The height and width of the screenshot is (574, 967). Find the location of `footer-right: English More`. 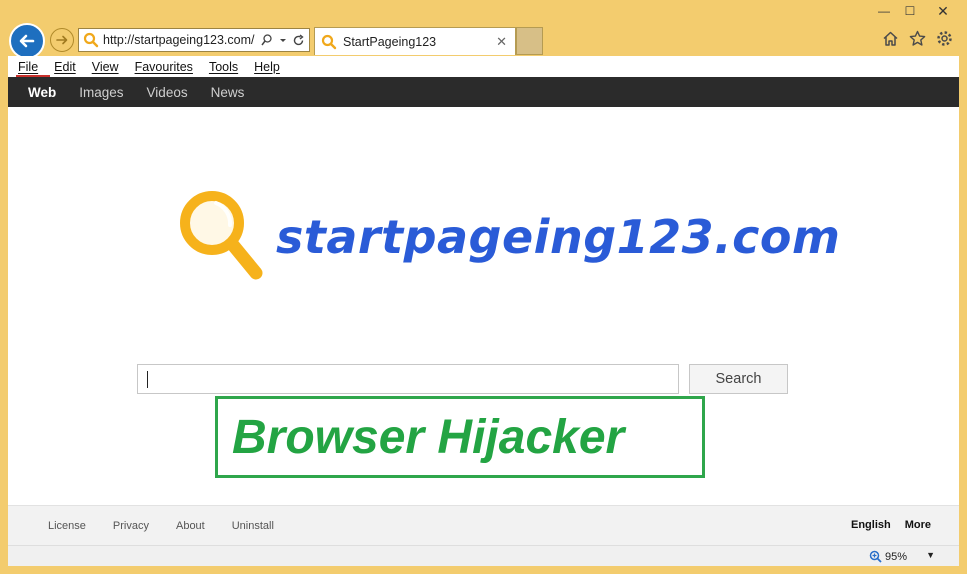

footer-right: English More is located at coordinates (891, 525).